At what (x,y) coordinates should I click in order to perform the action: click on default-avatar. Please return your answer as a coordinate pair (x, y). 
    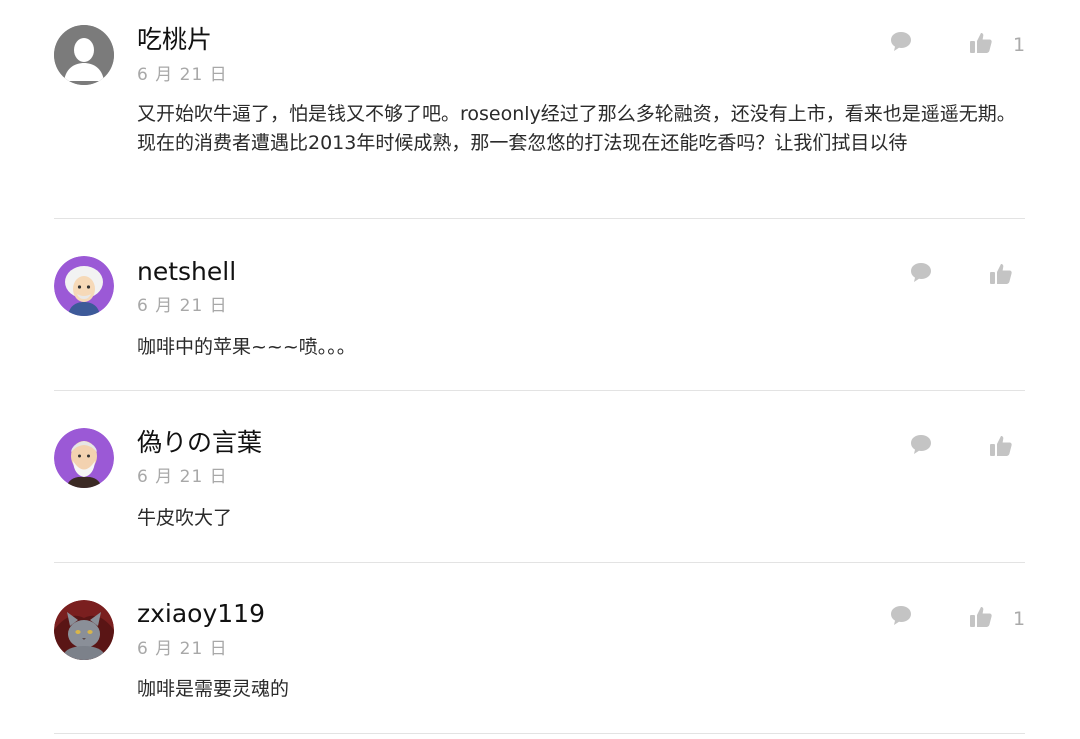
    Looking at the image, I should click on (84, 55).